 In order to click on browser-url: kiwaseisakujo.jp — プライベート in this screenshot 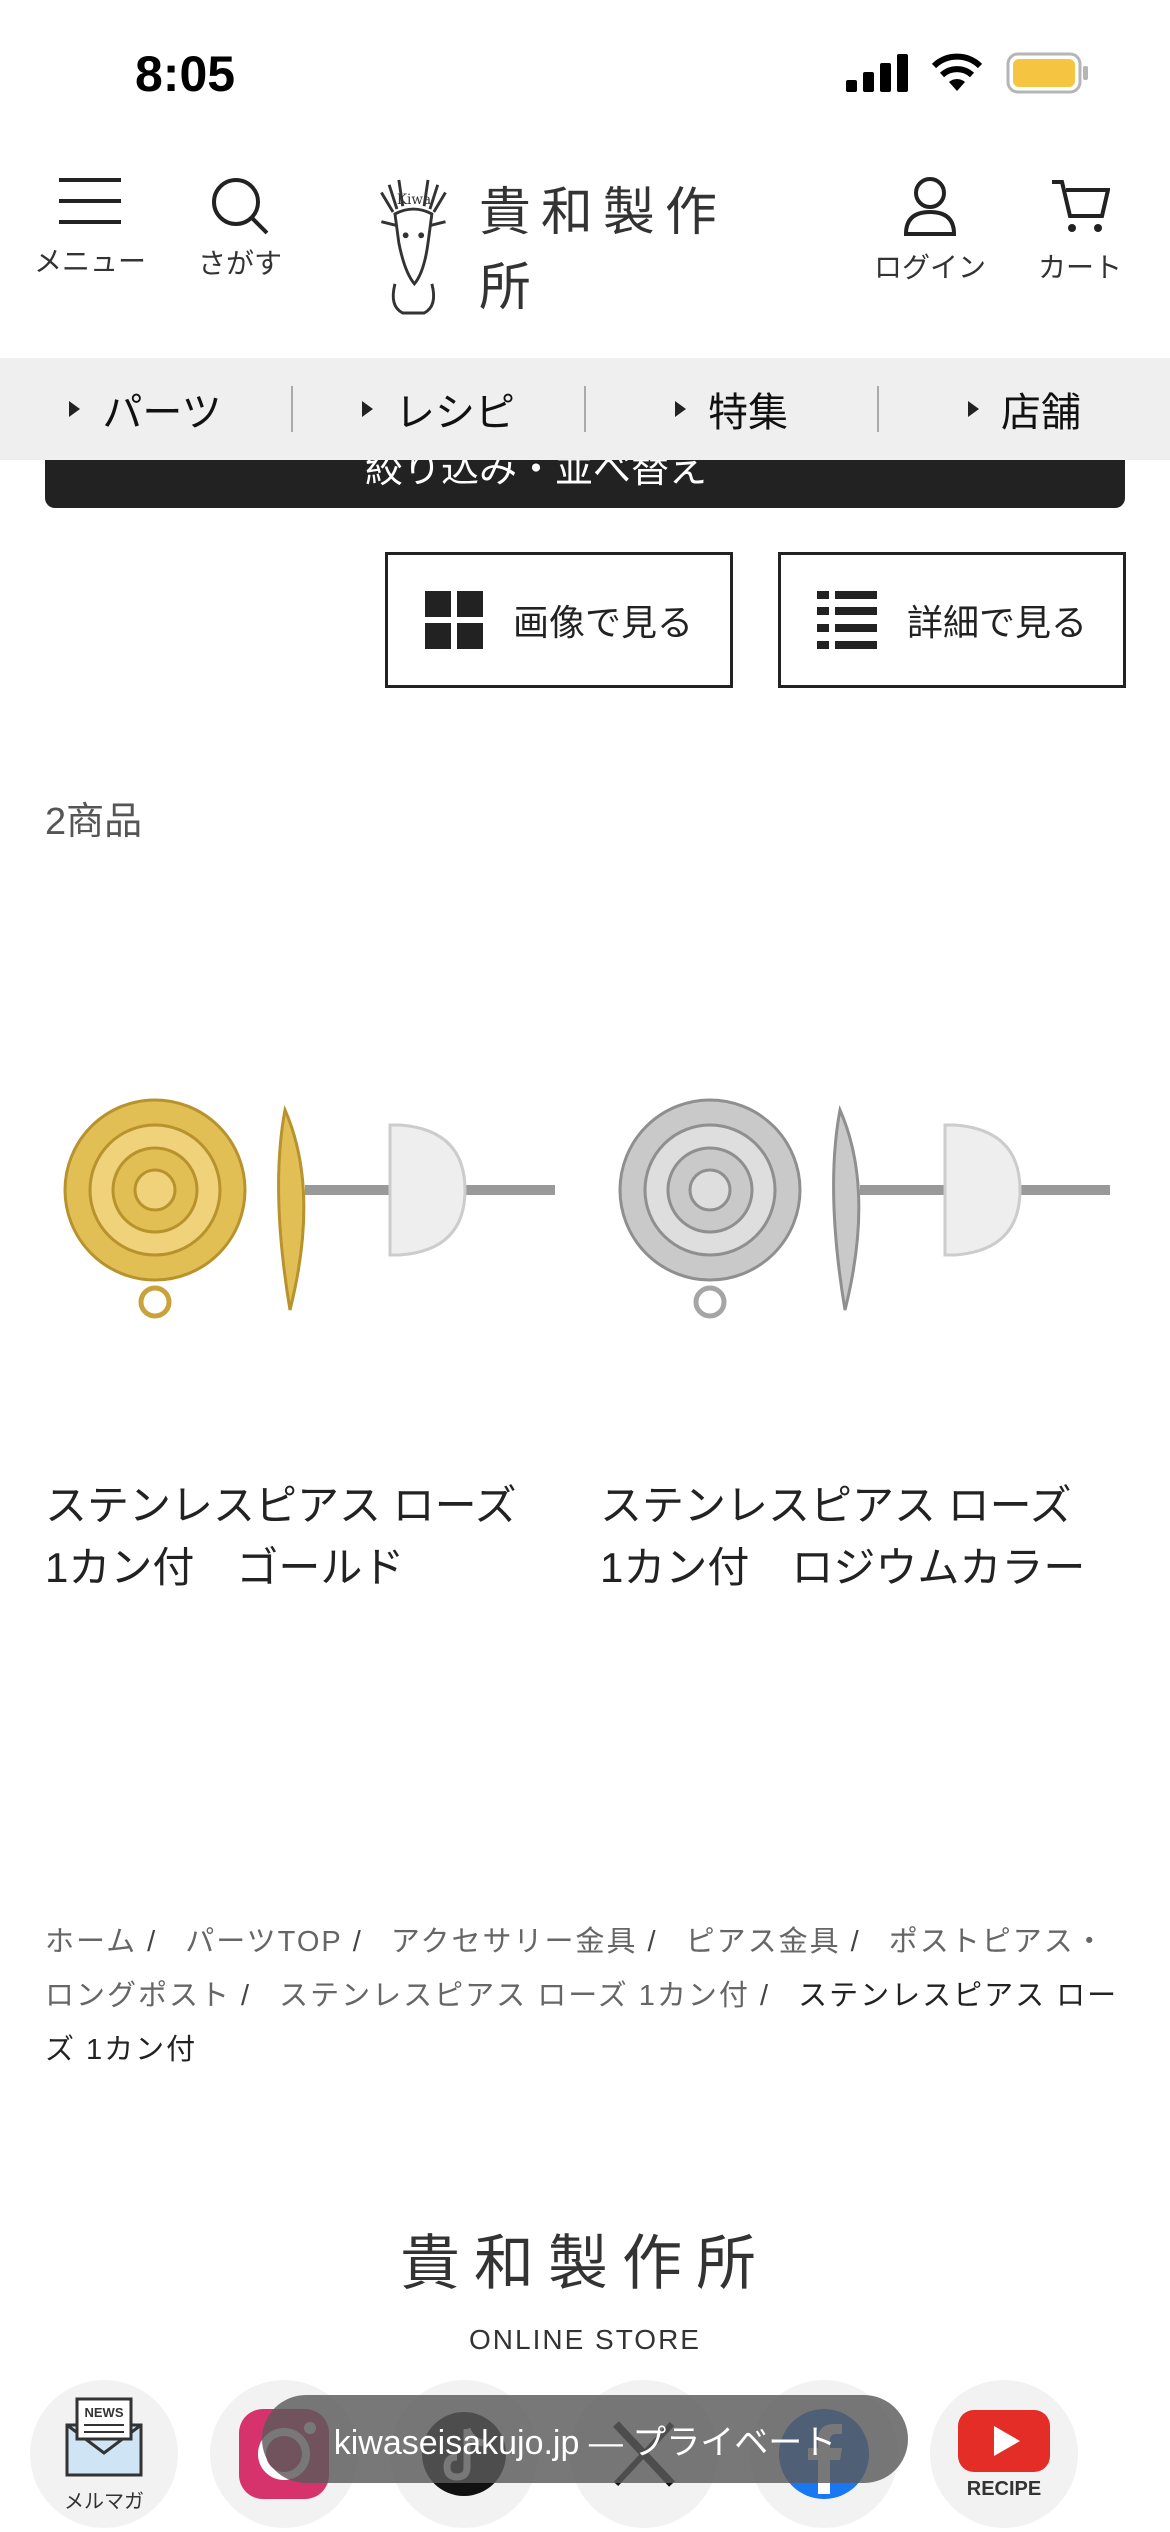, I will do `click(585, 2442)`.